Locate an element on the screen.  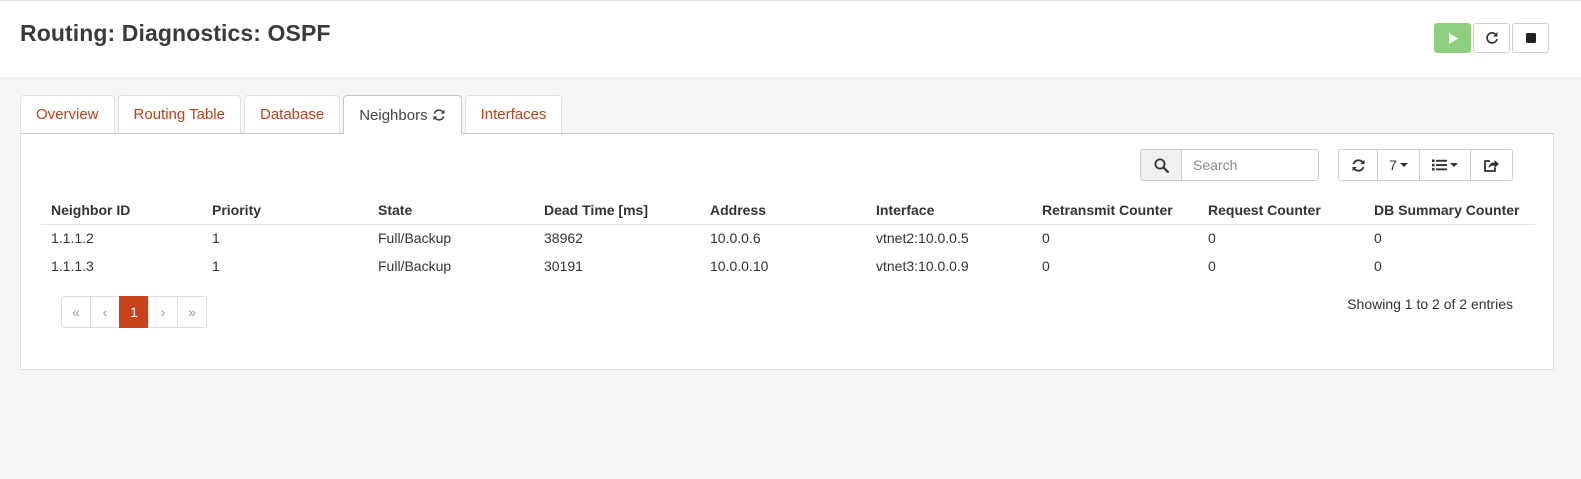
stop-icon is located at coordinates (1530, 38).